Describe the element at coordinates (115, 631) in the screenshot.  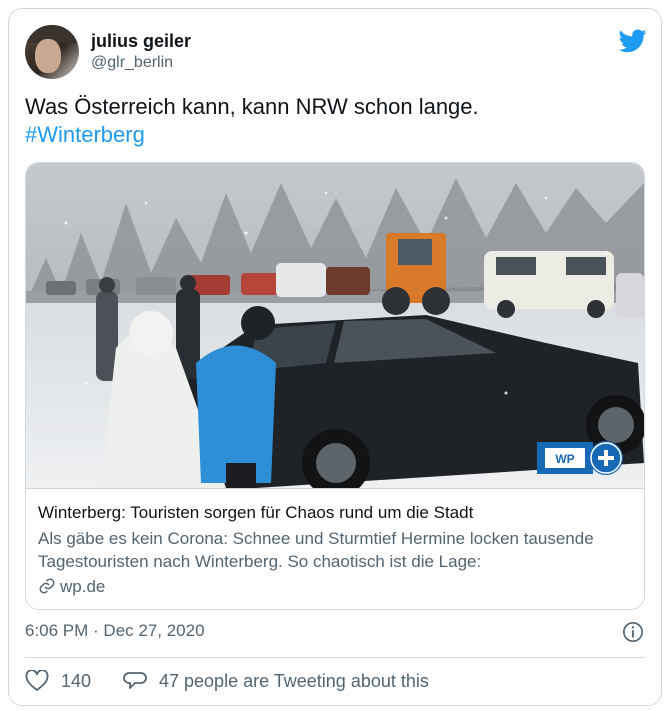
I see `tweet-timestamp: 6:06 PM · Dec 27, 2020` at that location.